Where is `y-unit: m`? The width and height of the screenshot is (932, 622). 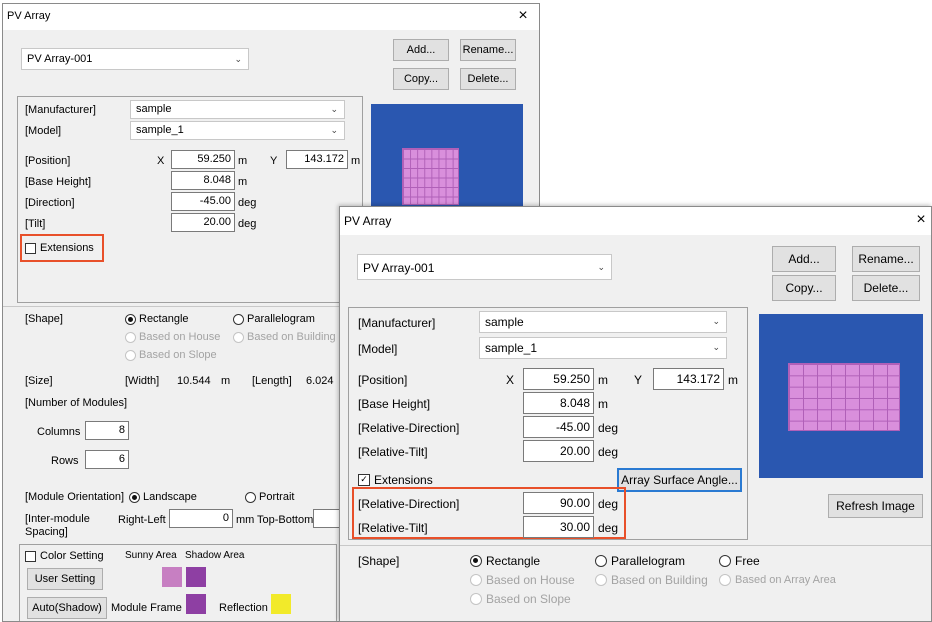
y-unit: m is located at coordinates (356, 161).